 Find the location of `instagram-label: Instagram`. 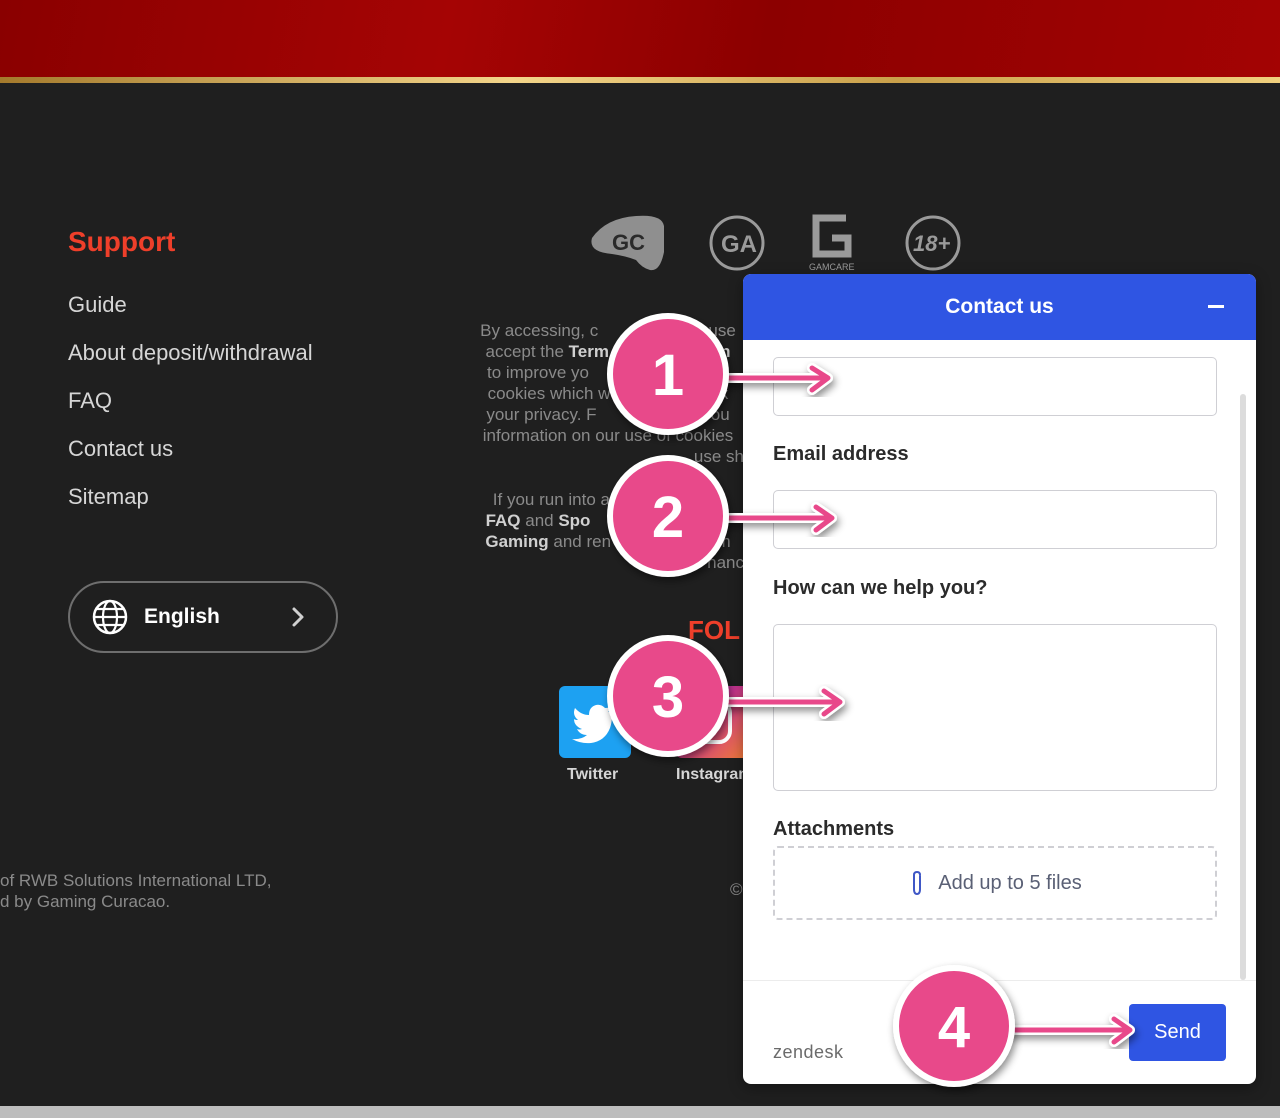

instagram-label: Instagram is located at coordinates (710, 774).